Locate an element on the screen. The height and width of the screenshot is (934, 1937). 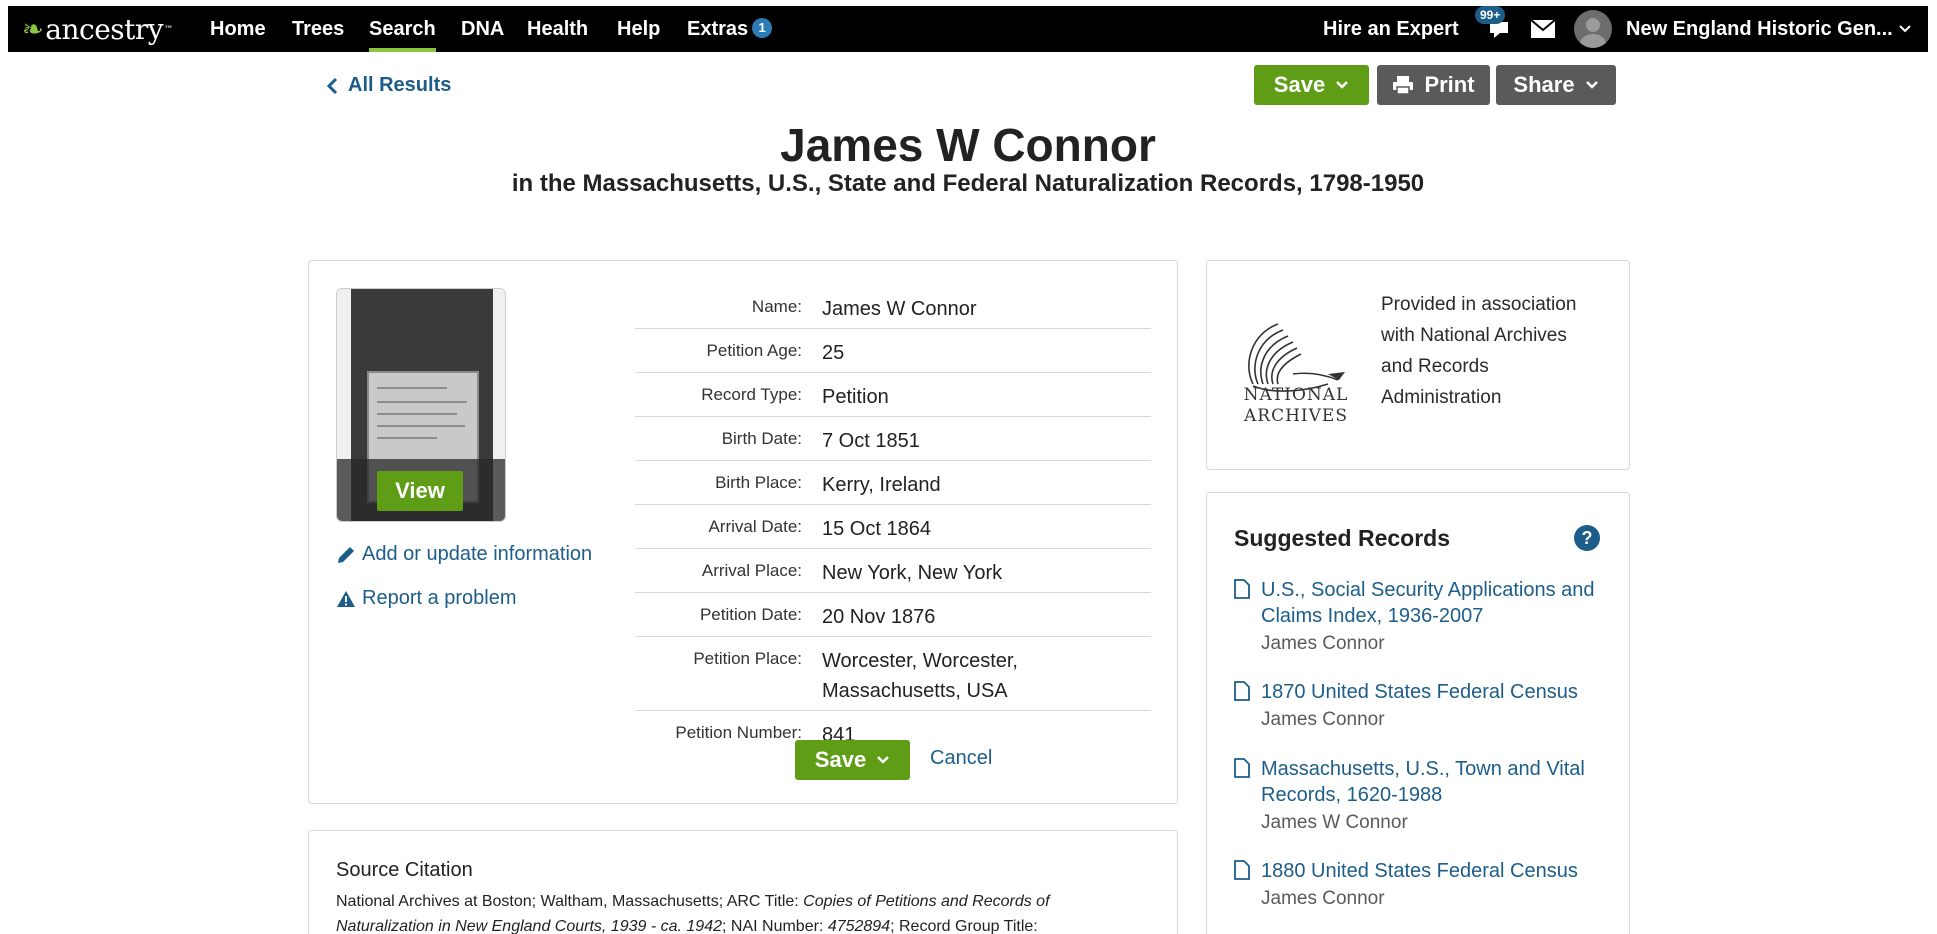
suggested-records-title: Suggested Records is located at coordinates (1342, 538).